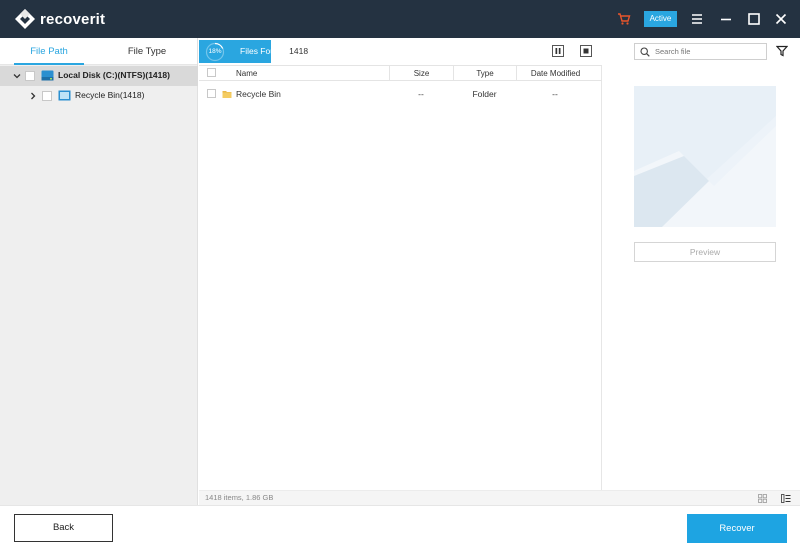 This screenshot has width=800, height=550. I want to click on pause-icon, so click(558, 51).